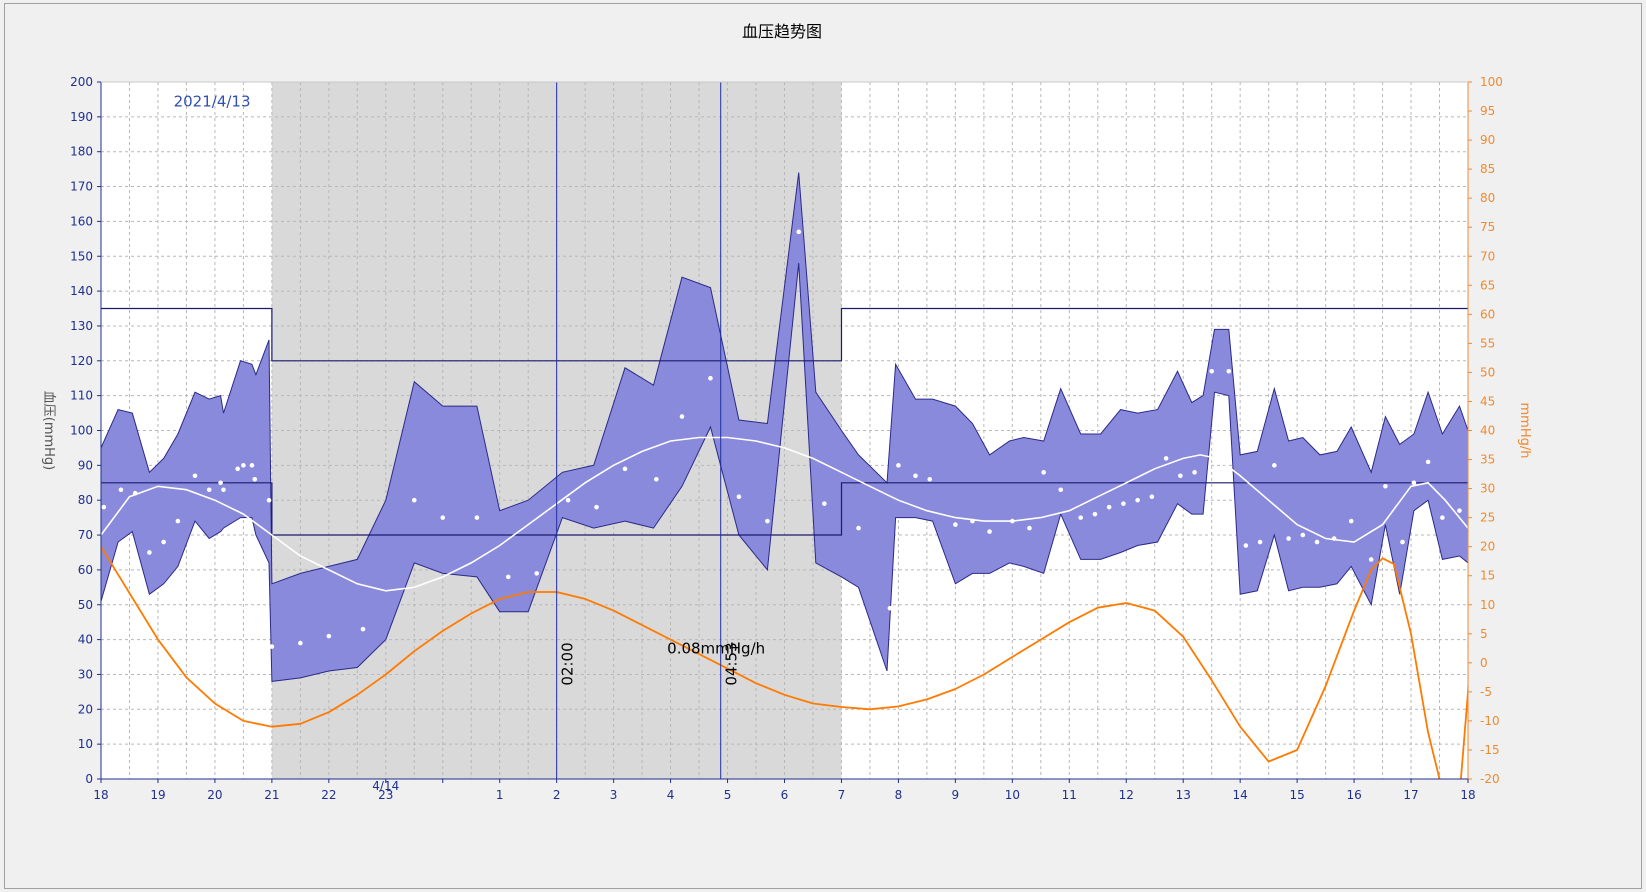 This screenshot has width=1646, height=892. I want to click on y-tick-label: 140, so click(81, 291).